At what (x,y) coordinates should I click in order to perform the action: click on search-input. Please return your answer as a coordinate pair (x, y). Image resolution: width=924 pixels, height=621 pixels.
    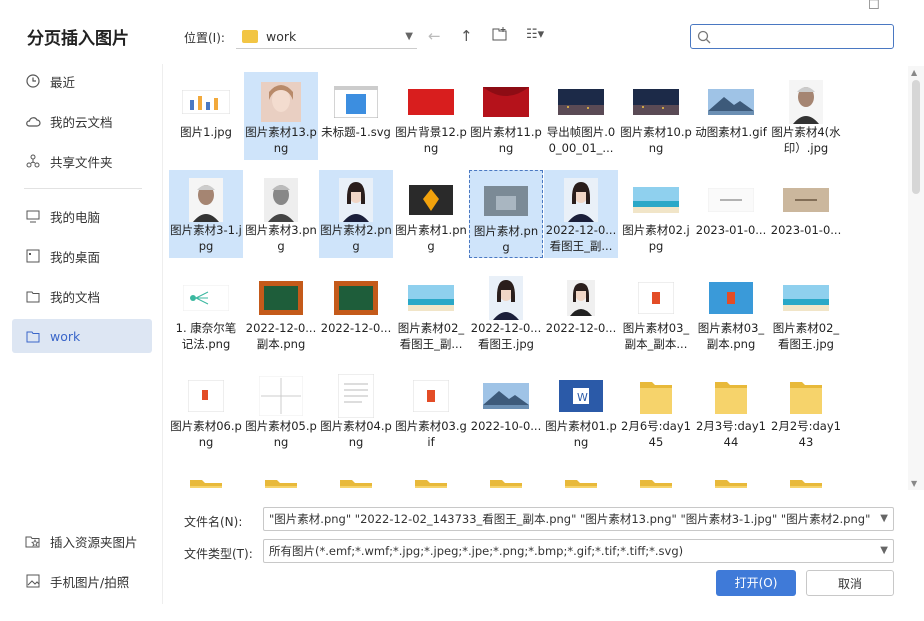
    Looking at the image, I should click on (792, 36).